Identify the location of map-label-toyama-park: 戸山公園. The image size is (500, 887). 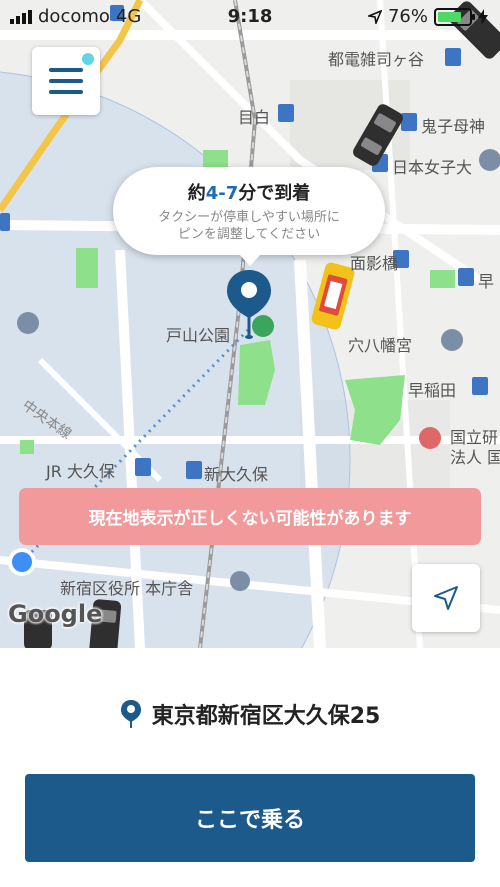
(198, 335).